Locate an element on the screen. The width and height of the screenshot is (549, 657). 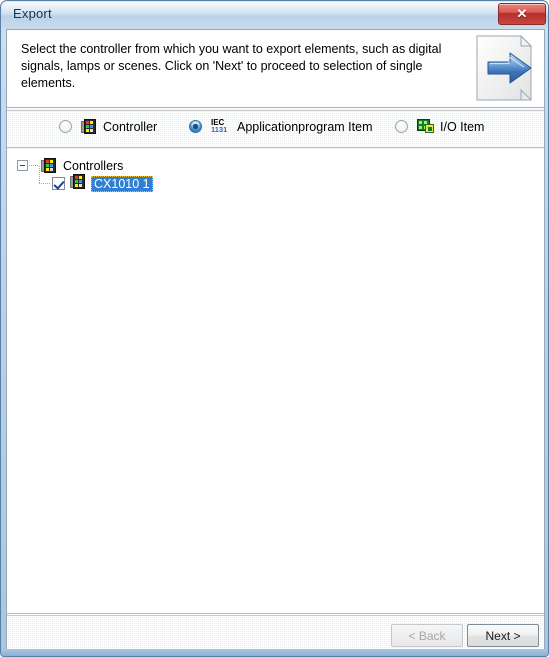
radio-io-label: I/O Item is located at coordinates (462, 126).